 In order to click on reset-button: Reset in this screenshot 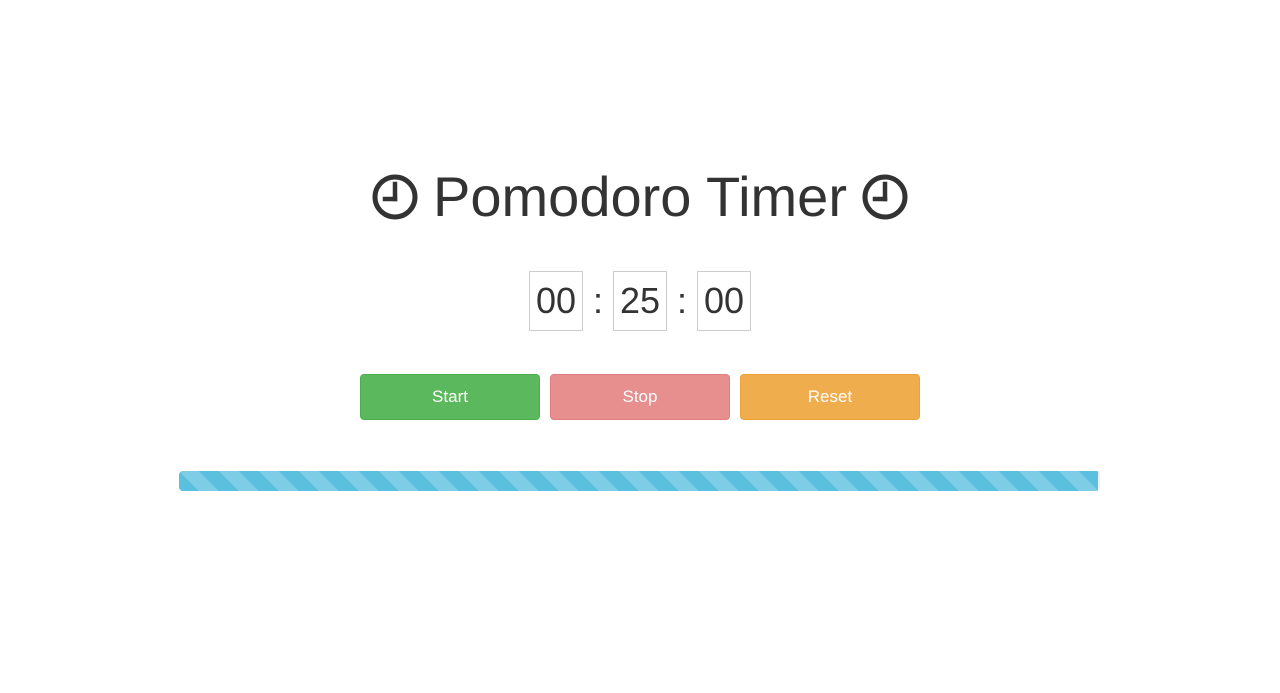, I will do `click(830, 397)`.